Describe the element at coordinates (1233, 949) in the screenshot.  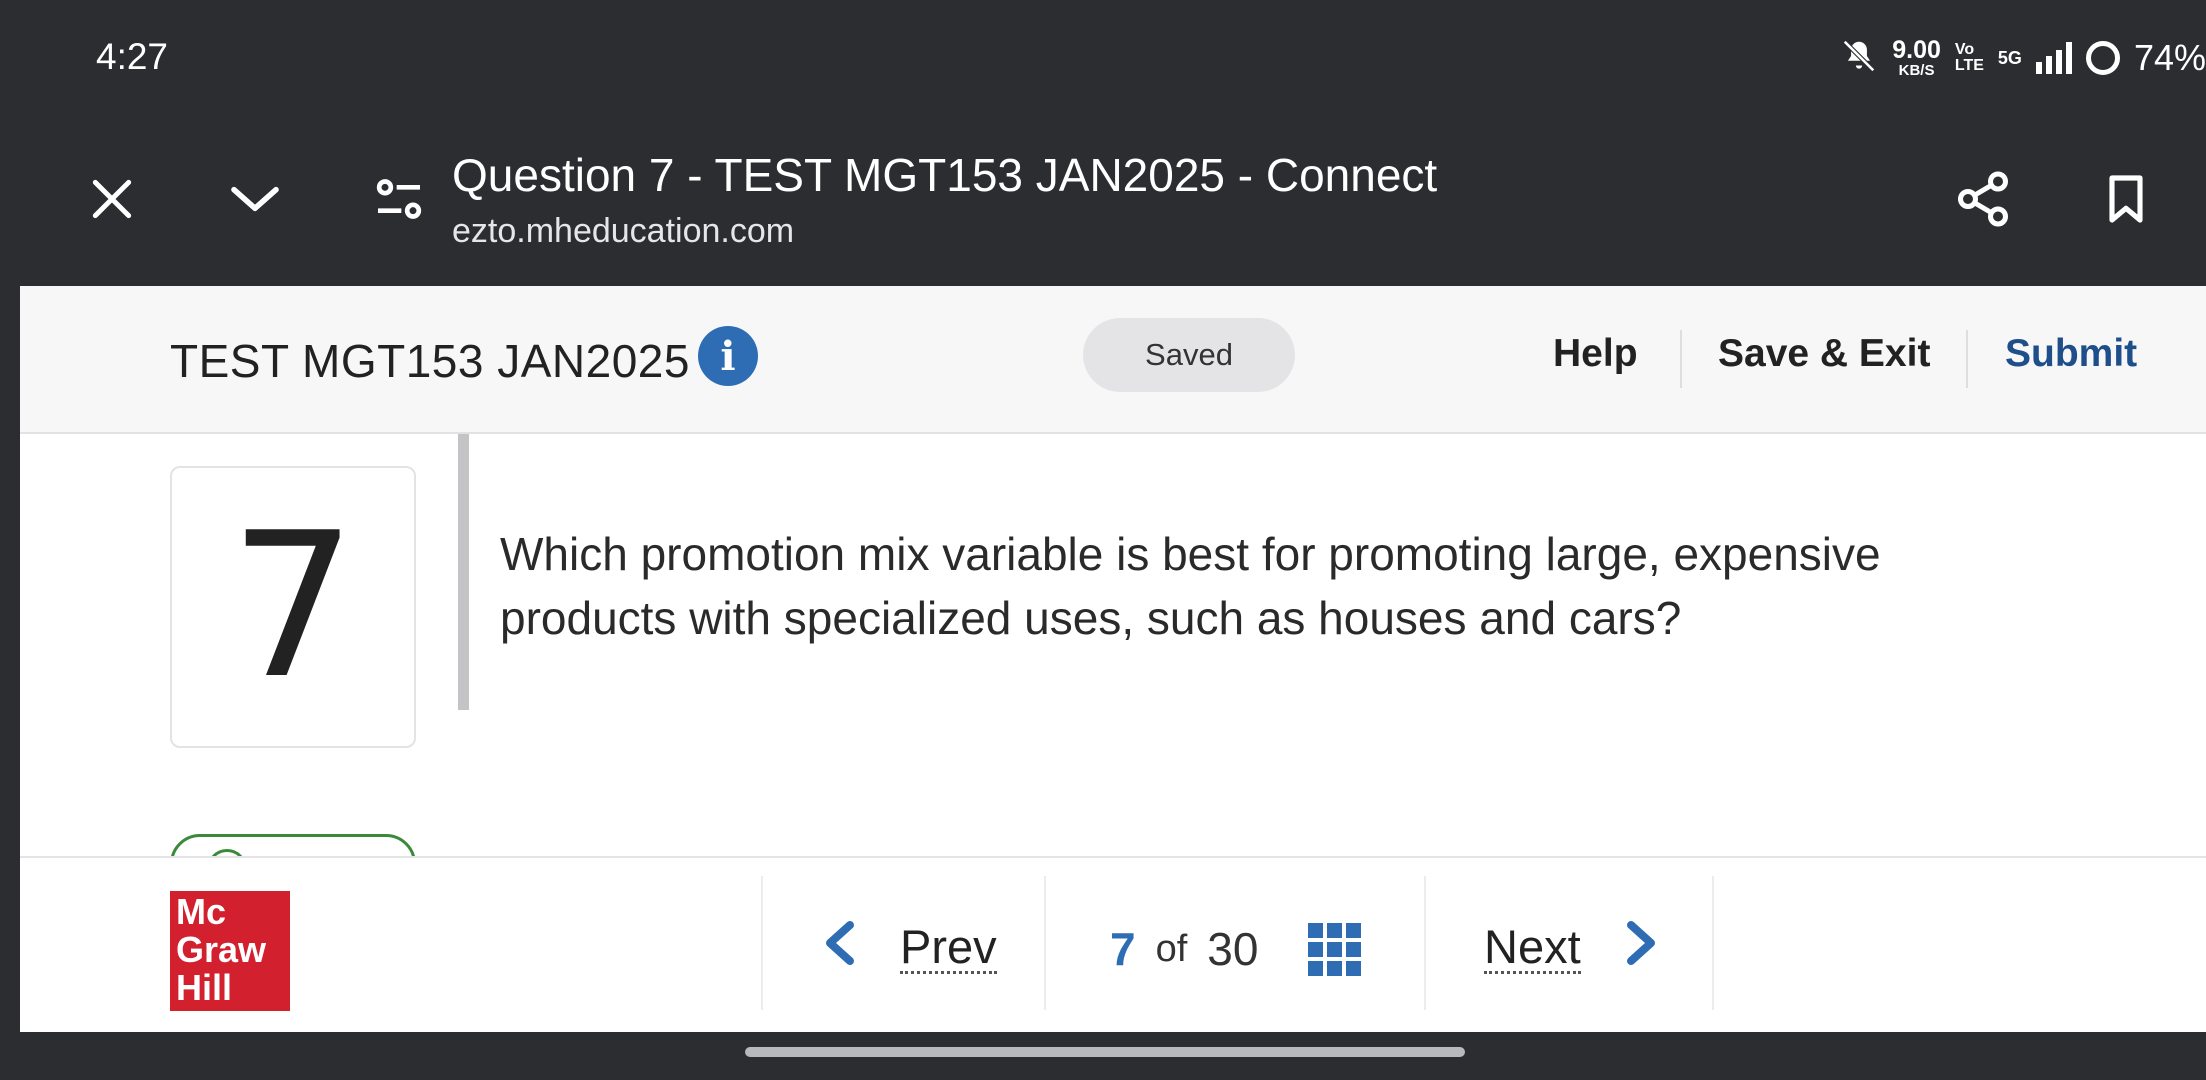
I see `total-pages: 30` at that location.